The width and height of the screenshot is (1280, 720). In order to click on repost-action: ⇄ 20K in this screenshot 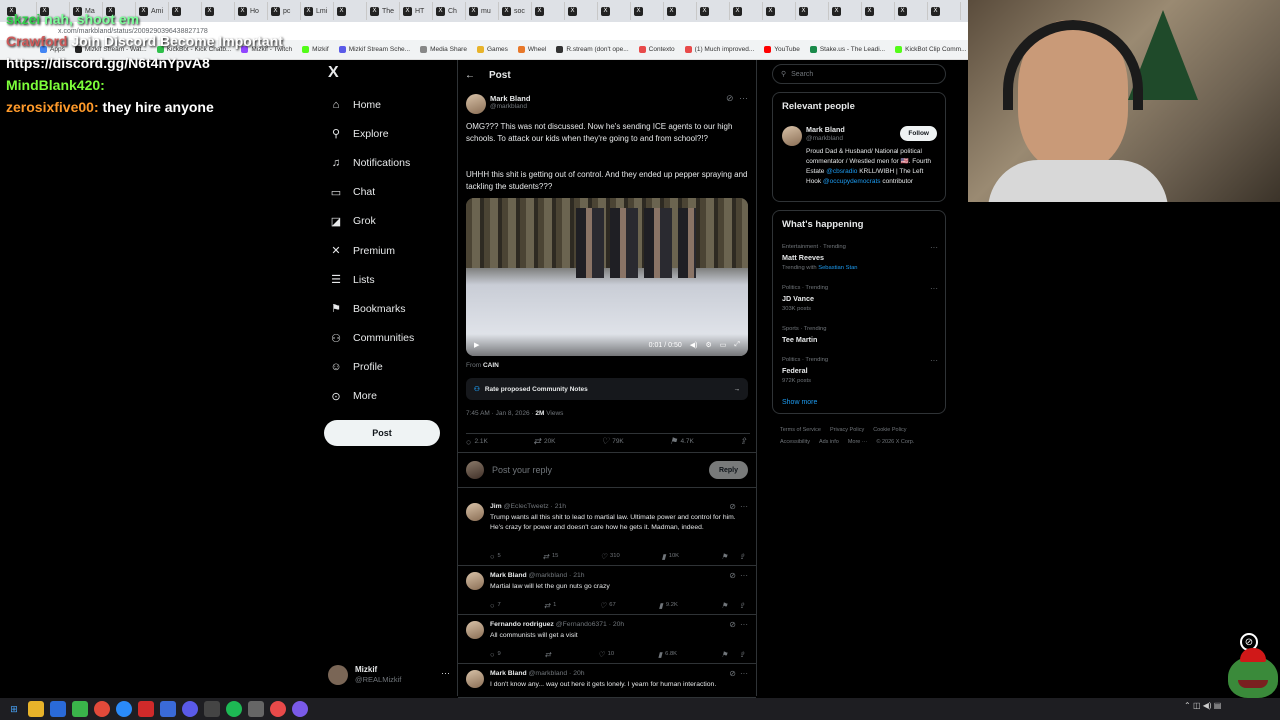, I will do `click(544, 441)`.